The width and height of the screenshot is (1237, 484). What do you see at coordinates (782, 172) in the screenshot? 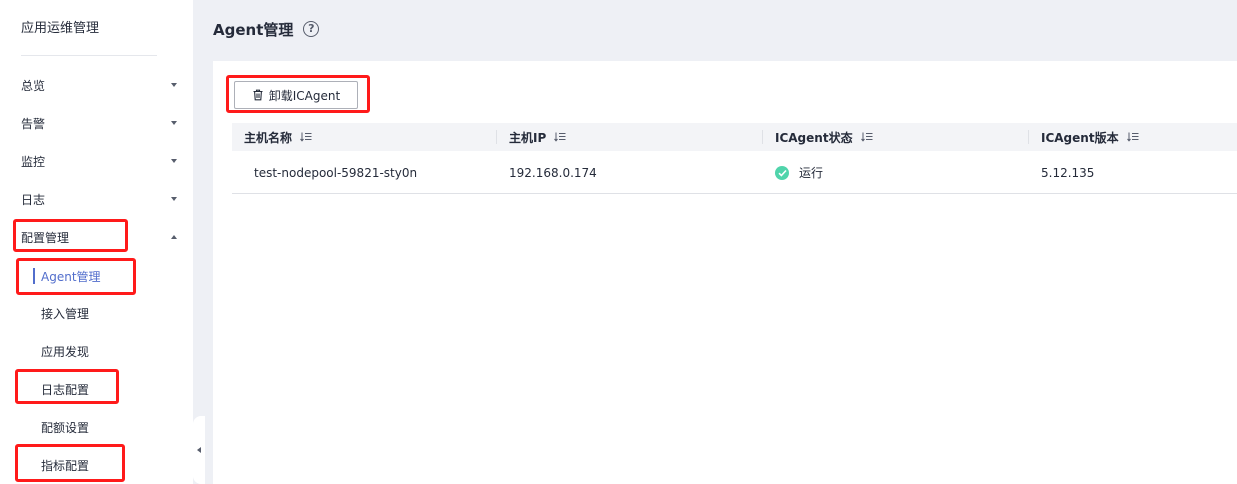
I see `check-circle-icon` at bounding box center [782, 172].